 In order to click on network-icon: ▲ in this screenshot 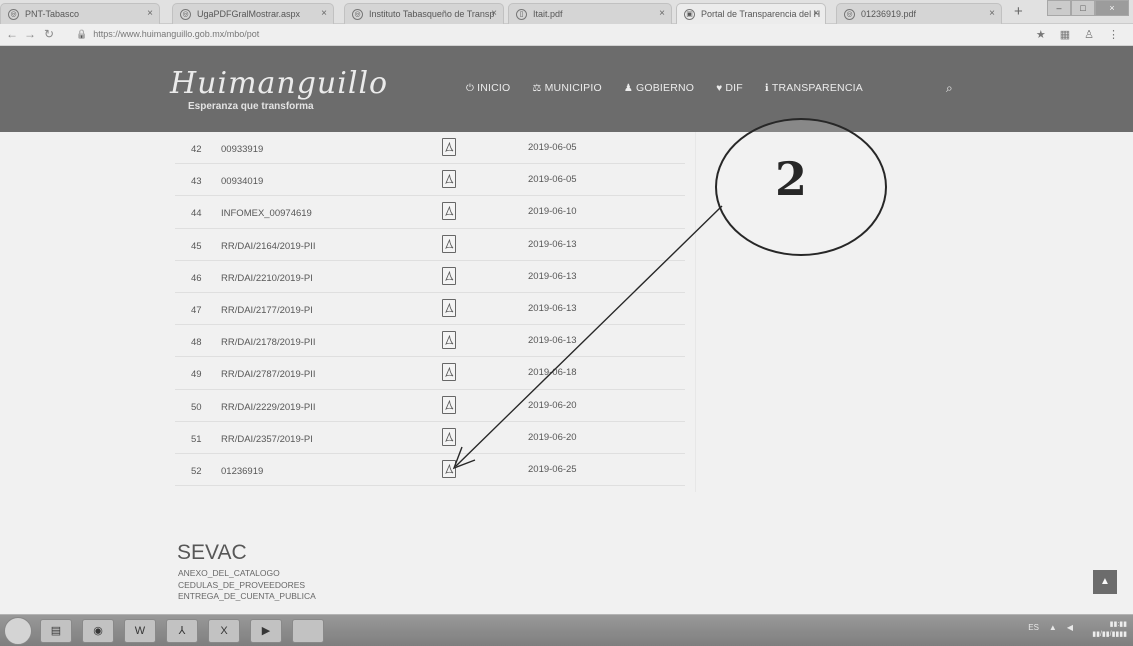, I will do `click(1053, 627)`.